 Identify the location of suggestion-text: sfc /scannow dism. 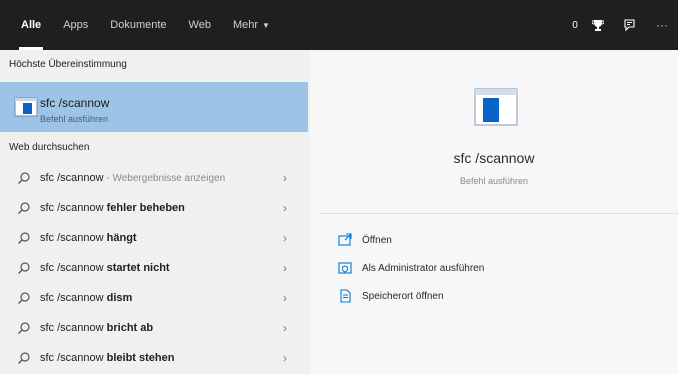
(86, 298).